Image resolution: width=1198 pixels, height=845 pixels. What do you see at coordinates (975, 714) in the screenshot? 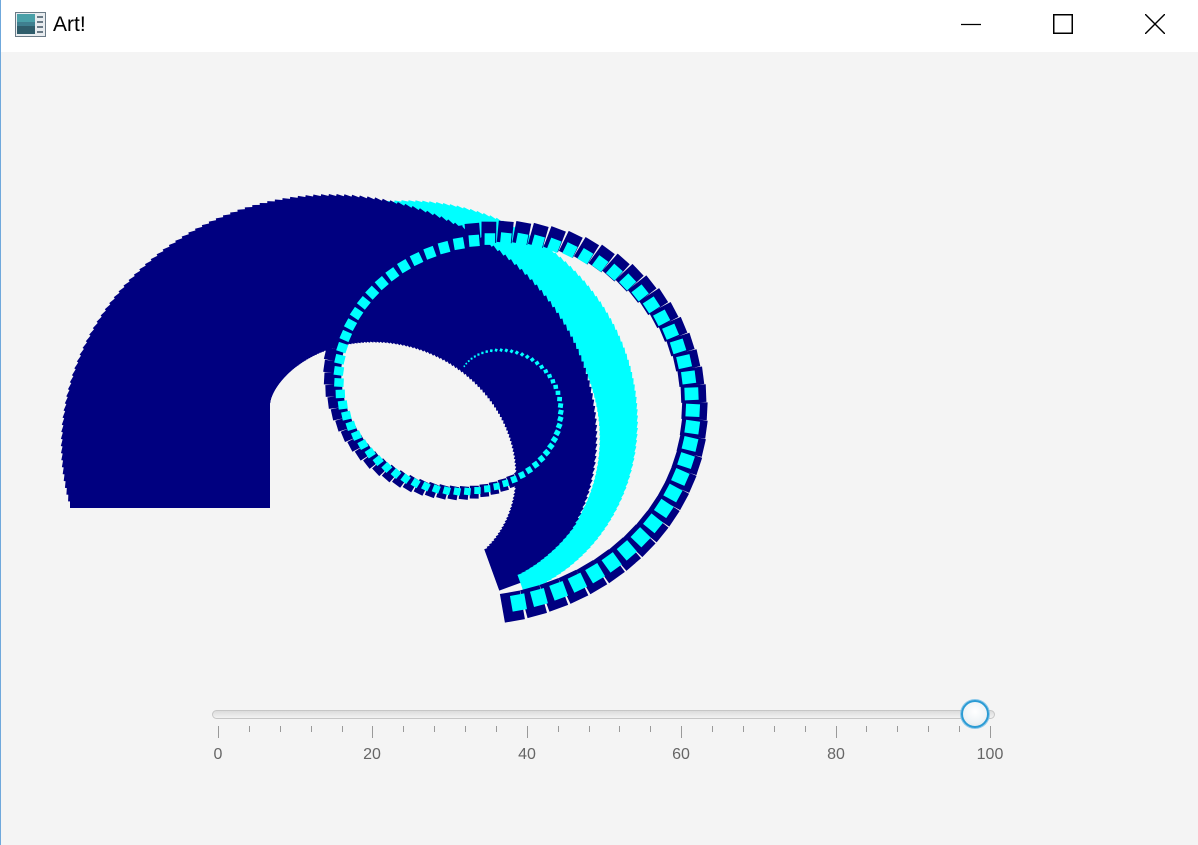
I see `slider-thumb` at bounding box center [975, 714].